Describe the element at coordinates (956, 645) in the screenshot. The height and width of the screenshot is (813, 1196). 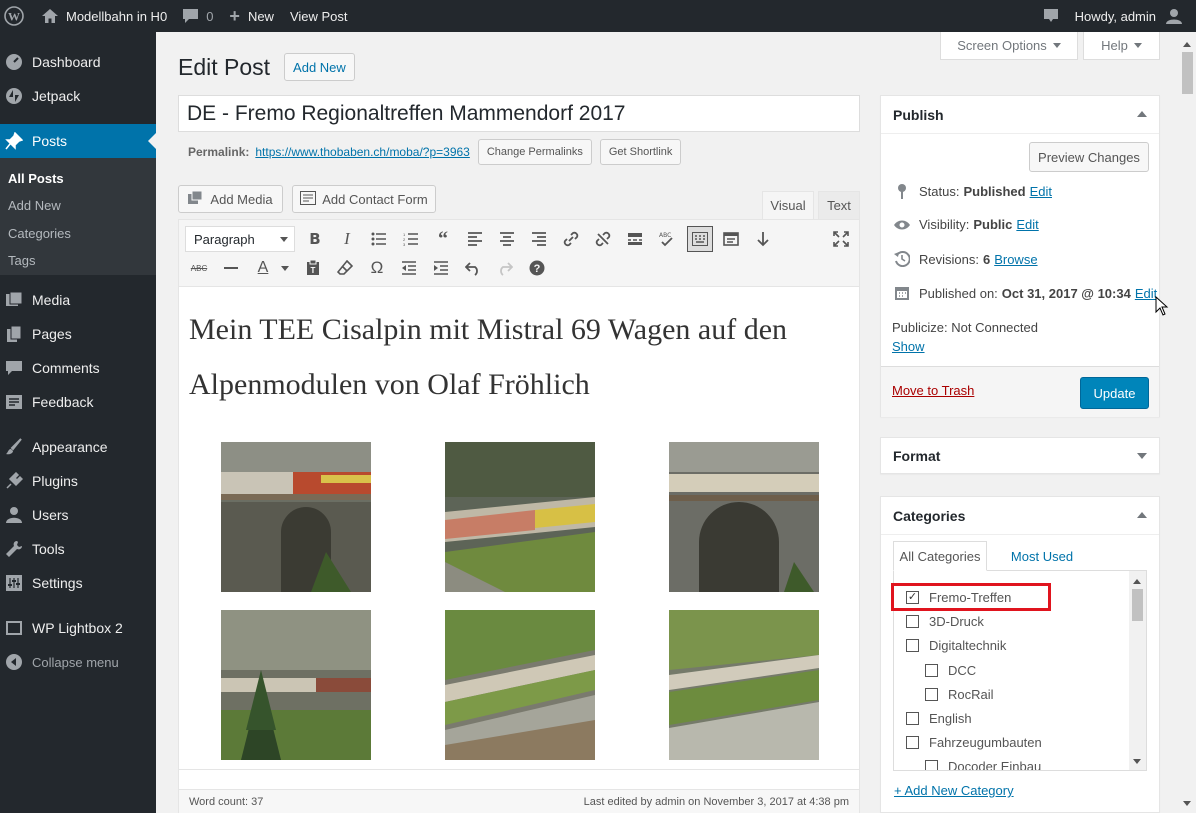
I see `category-item: Digitaltechnik` at that location.